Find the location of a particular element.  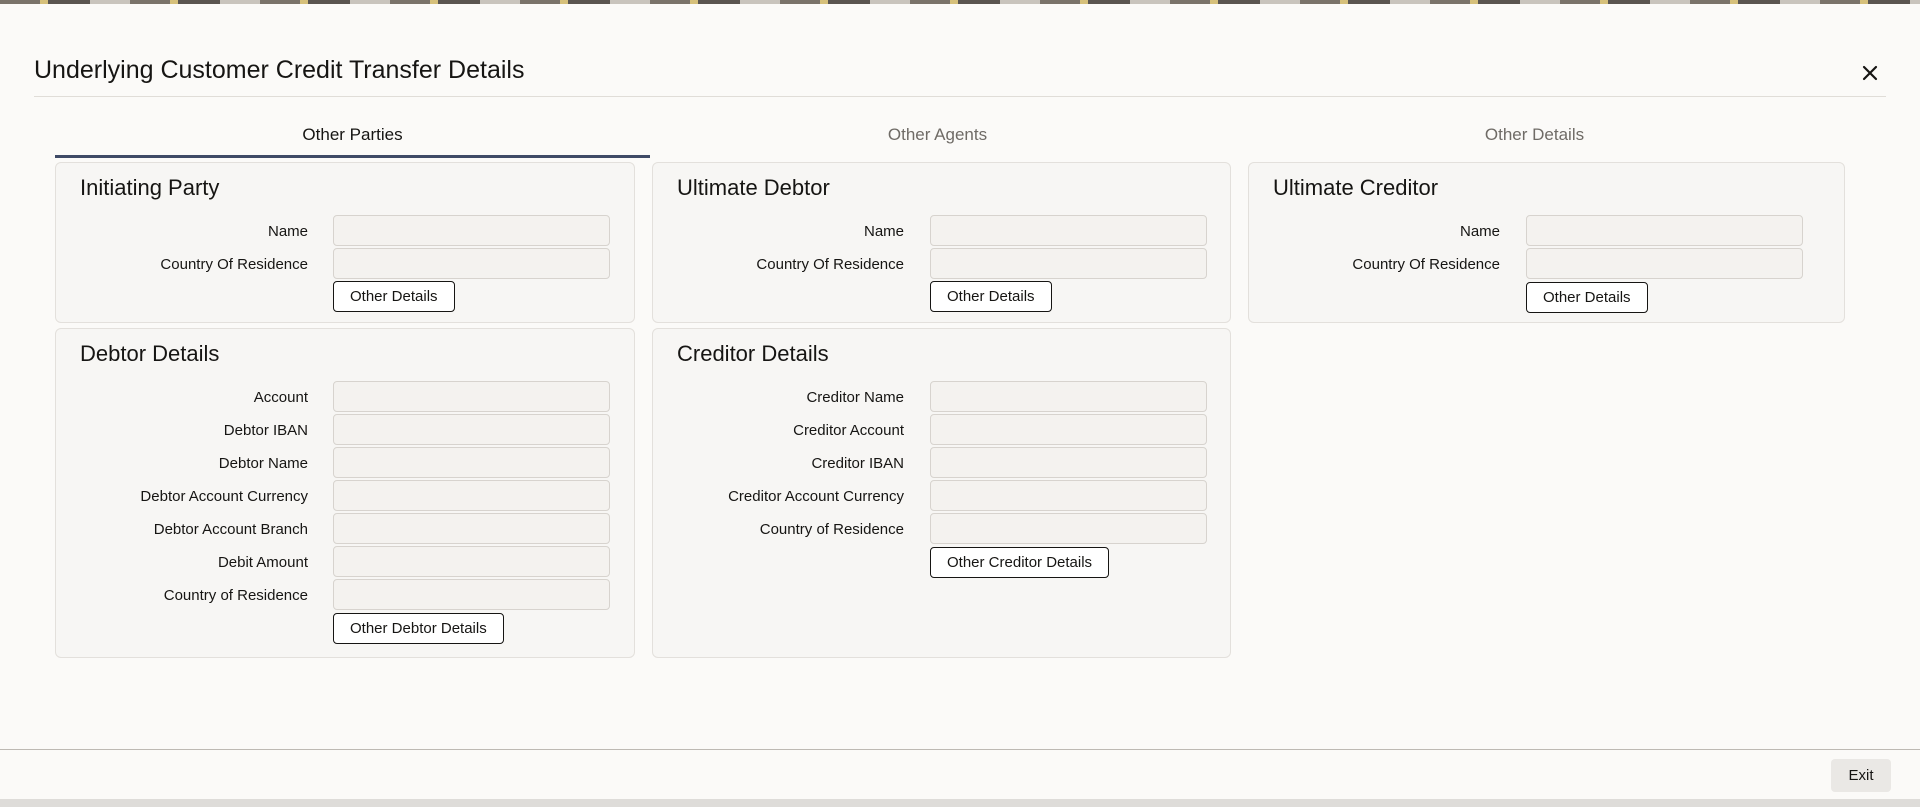

footer-divider is located at coordinates (960, 749).